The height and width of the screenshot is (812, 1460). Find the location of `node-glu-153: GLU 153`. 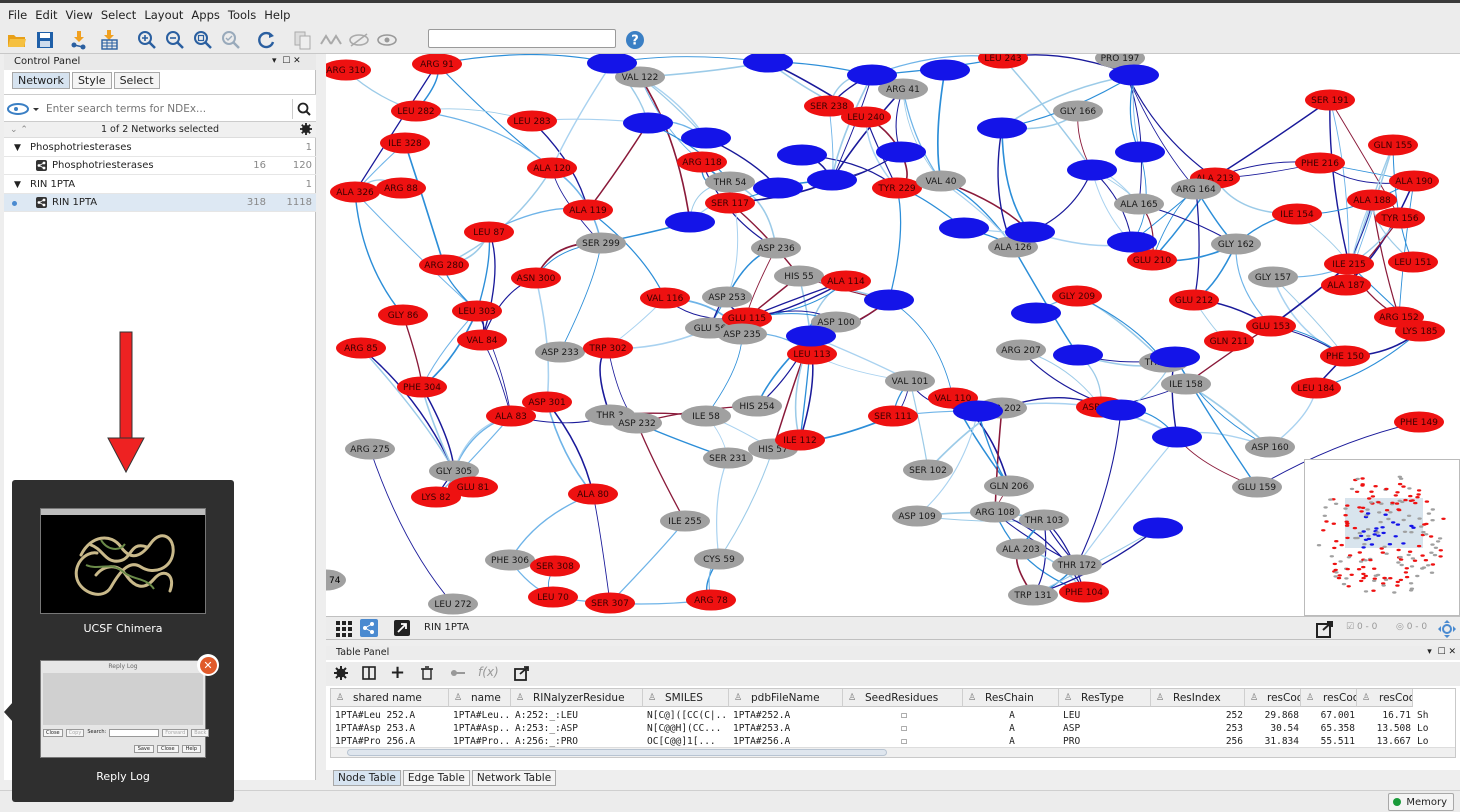

node-glu-153: GLU 153 is located at coordinates (1271, 326).